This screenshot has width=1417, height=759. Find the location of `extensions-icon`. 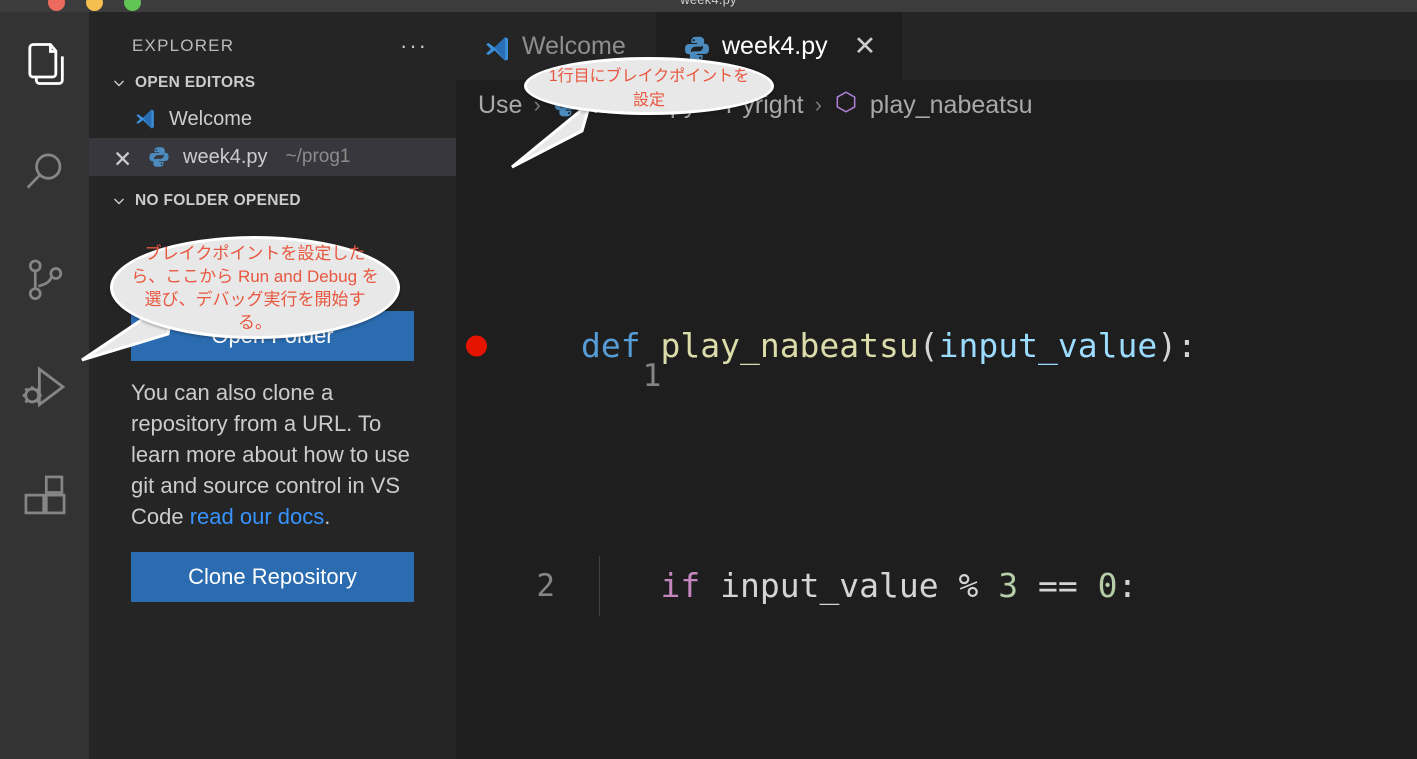

extensions-icon is located at coordinates (45, 496).